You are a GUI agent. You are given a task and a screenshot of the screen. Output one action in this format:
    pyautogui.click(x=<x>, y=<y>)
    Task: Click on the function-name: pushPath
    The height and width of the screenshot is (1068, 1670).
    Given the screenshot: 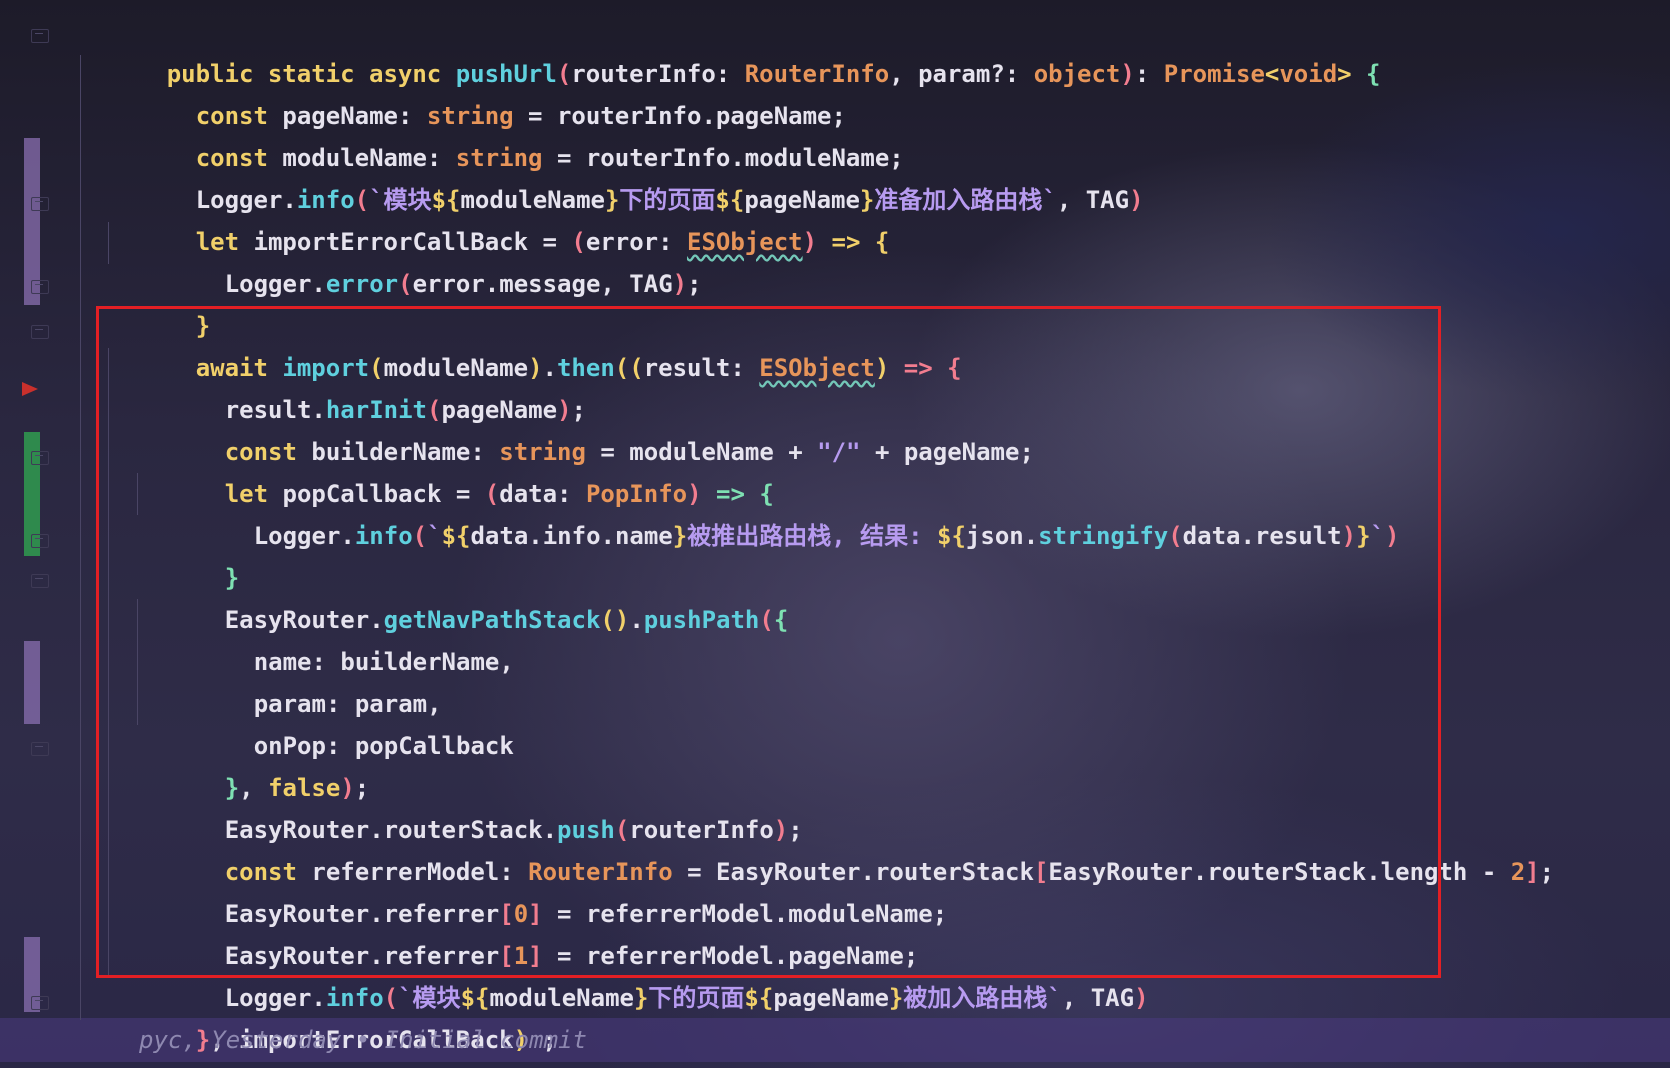 What is the action you would take?
    pyautogui.click(x=701, y=620)
    